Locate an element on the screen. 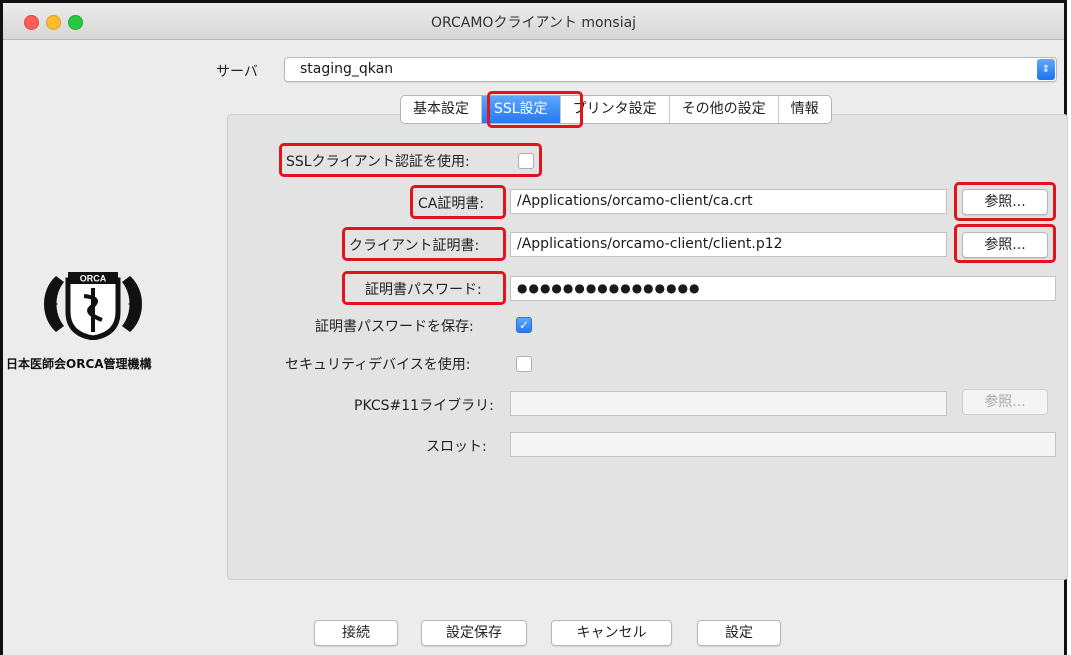 Image resolution: width=1071 pixels, height=655 pixels. cert-password-label: 証明書パスワード: is located at coordinates (423, 290).